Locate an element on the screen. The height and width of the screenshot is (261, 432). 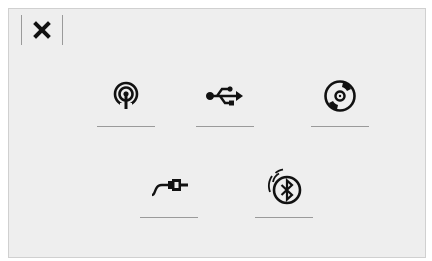
cd-disc-icon is located at coordinates (340, 96).